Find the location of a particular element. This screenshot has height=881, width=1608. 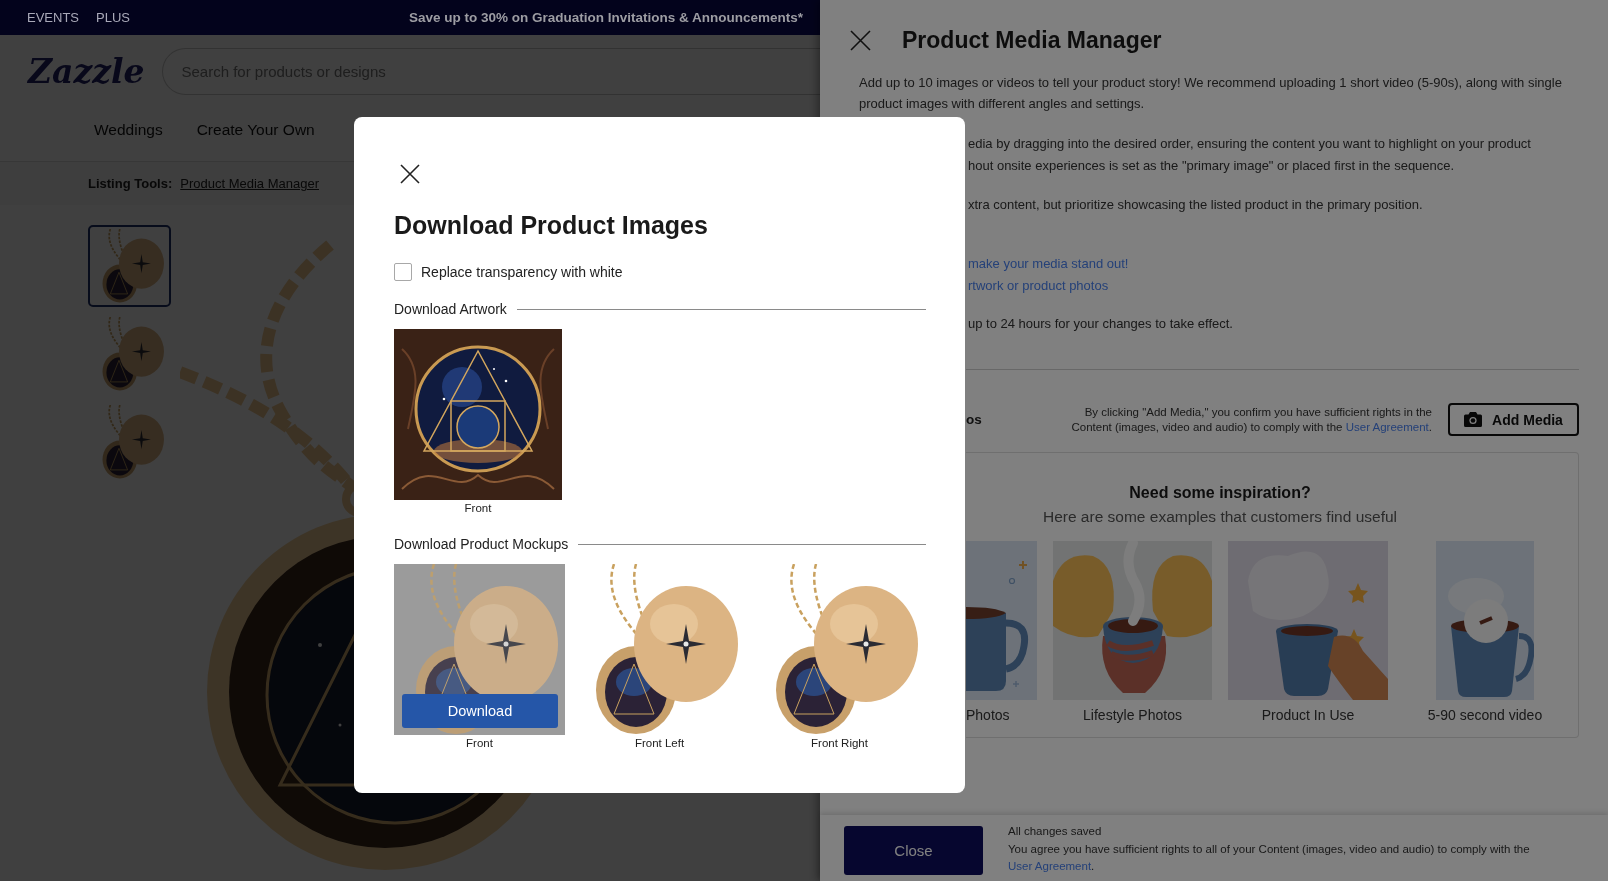

promo-text: Save up to 30% on Graduation Invitations & Announcements* is located at coordinates (605, 17).